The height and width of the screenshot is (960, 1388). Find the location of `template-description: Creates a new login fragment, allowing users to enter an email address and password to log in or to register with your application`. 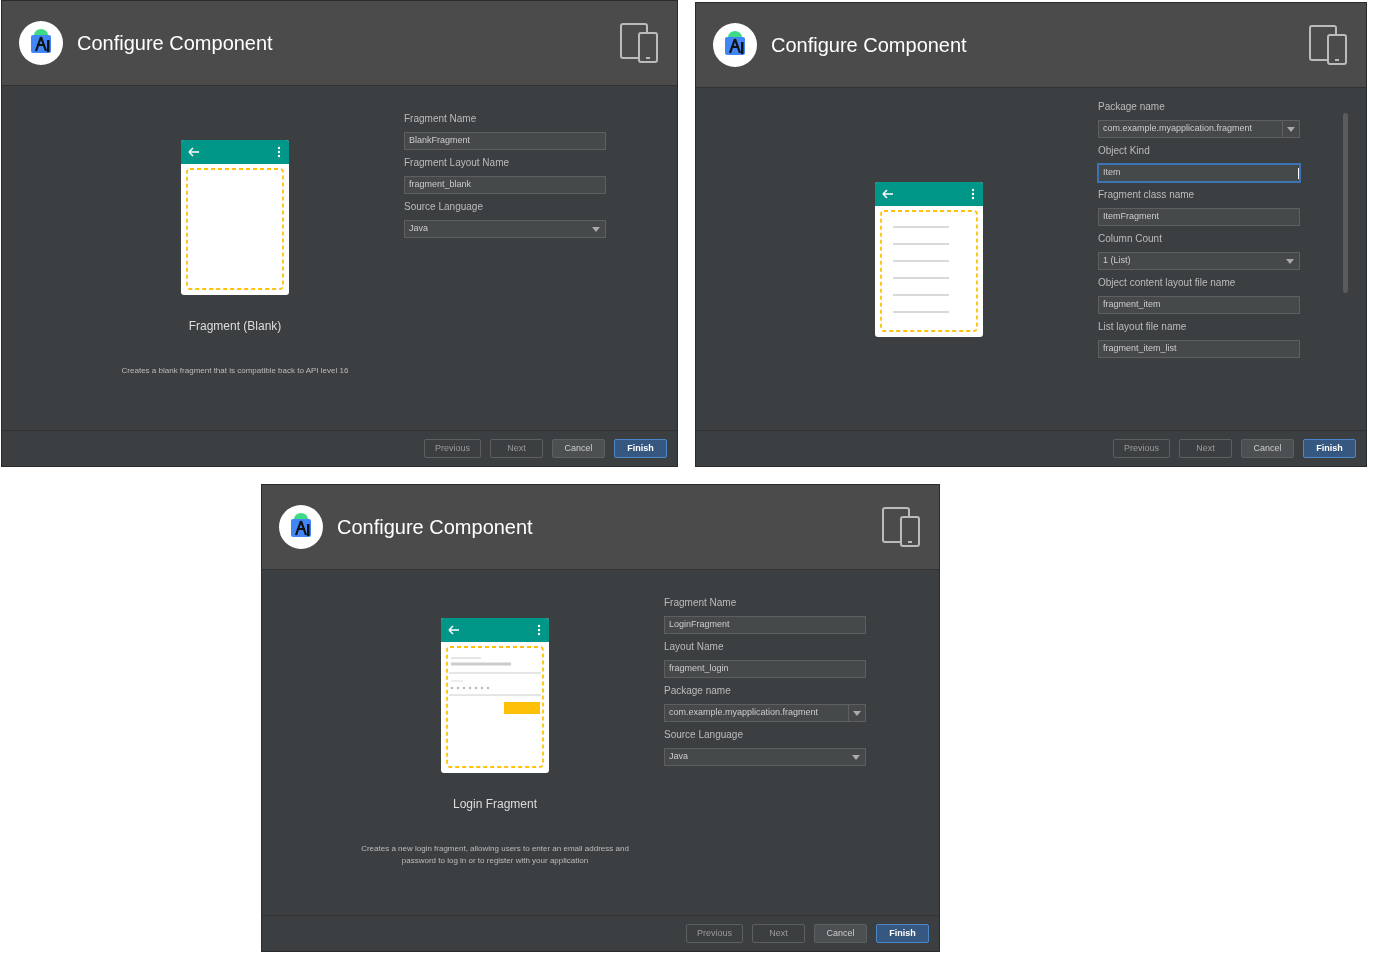

template-description: Creates a new login fragment, allowing users to enter an email address and password to log in or to register with your application is located at coordinates (495, 855).